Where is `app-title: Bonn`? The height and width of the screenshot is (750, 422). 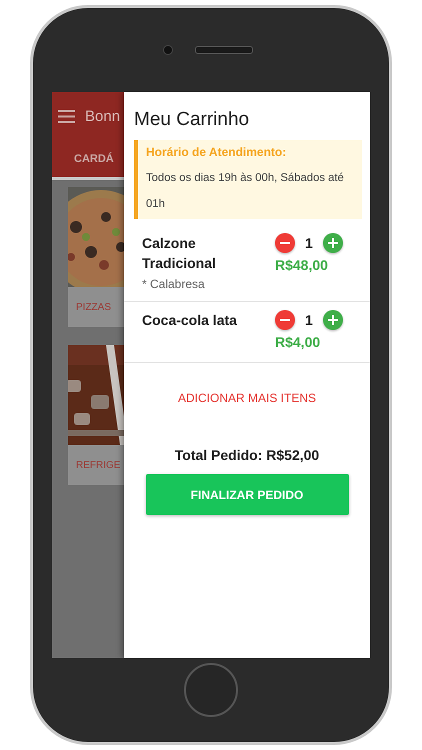
app-title: Bonn is located at coordinates (102, 116).